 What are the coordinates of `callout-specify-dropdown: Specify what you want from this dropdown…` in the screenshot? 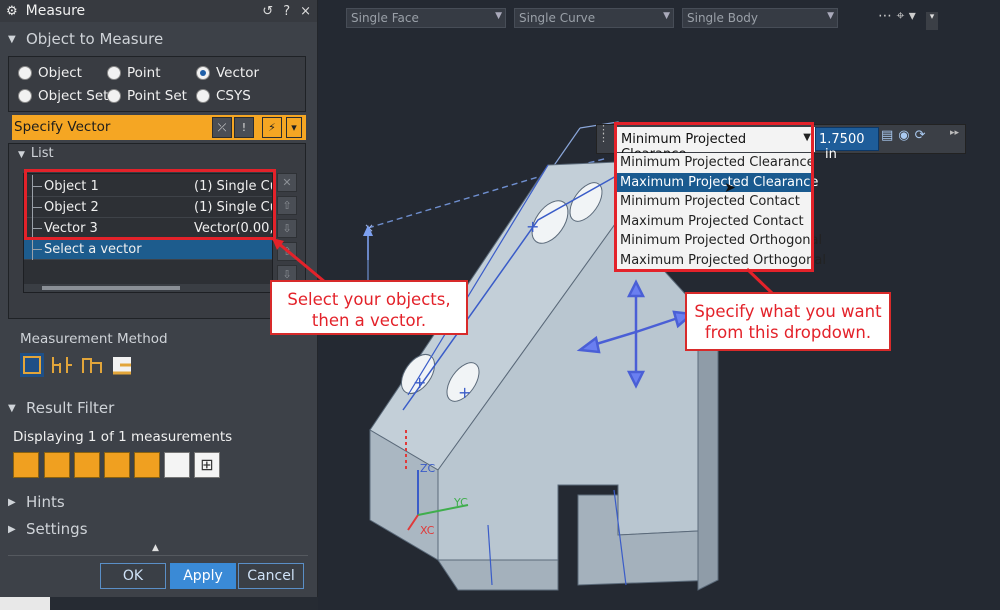 It's located at (788, 321).